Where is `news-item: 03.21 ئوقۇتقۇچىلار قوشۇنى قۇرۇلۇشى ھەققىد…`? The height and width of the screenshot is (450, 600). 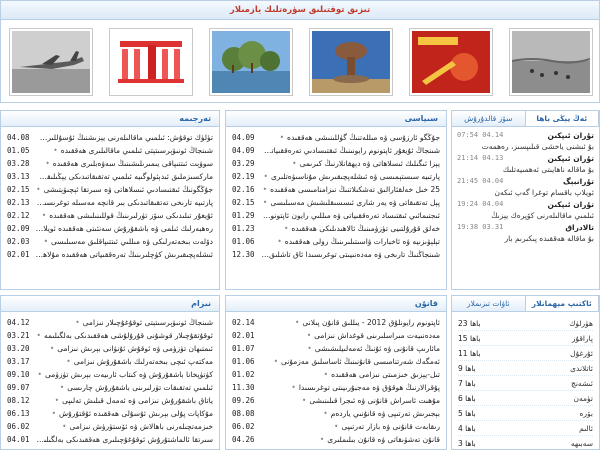 news-item: 03.21 ئوقۇتقۇچىلار قوشۇنى قۇرۇلۇشى ھەققىد… is located at coordinates (110, 335).